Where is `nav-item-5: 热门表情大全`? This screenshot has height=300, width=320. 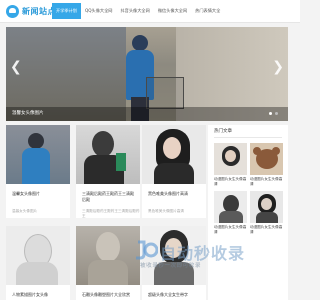
nav-item-5: 热门表情大全 is located at coordinates (207, 11).